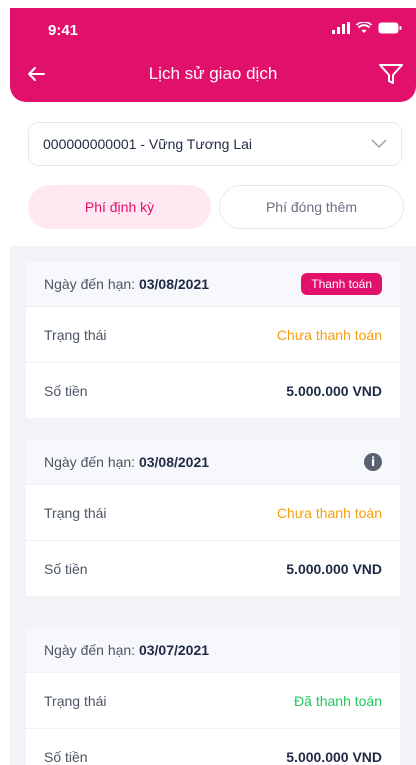 This screenshot has width=416, height=765. Describe the element at coordinates (174, 650) in the screenshot. I see `due-date-value: 03/07/2021` at that location.